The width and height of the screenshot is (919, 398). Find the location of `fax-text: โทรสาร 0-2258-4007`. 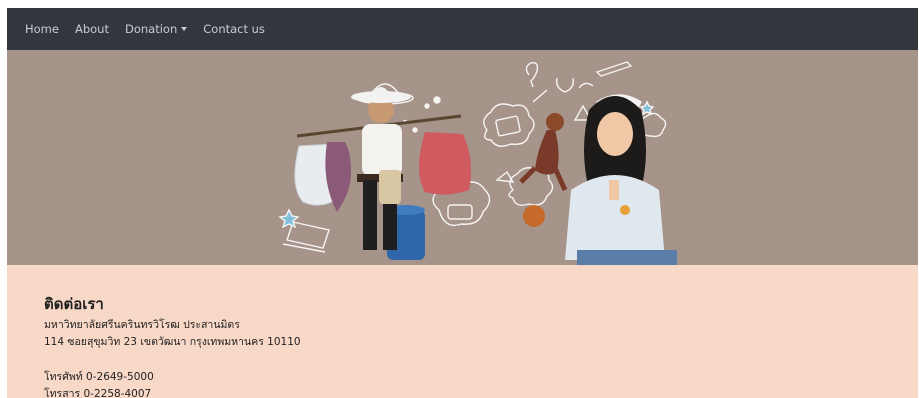

fax-text: โทรสาร 0-2258-4007 is located at coordinates (98, 393).